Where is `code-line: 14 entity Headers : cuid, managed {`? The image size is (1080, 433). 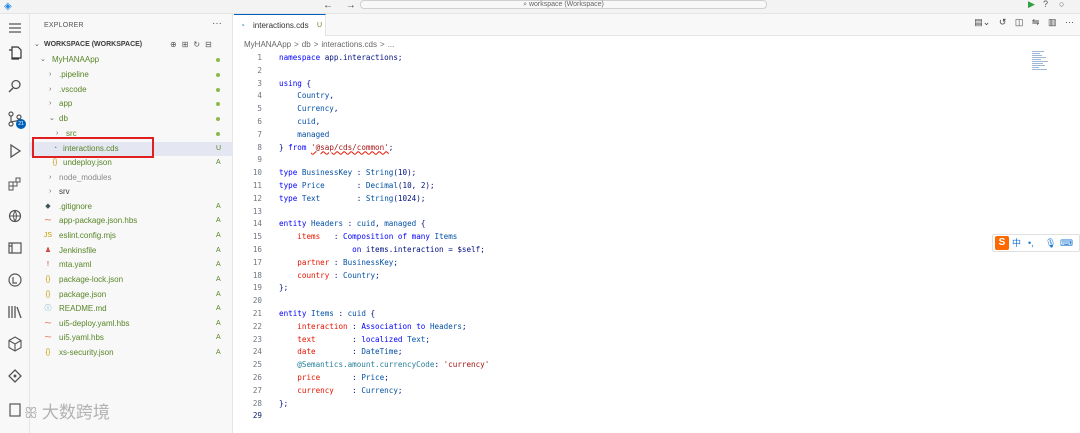 code-line: 14 entity Headers : cuid, managed { is located at coordinates (634, 224).